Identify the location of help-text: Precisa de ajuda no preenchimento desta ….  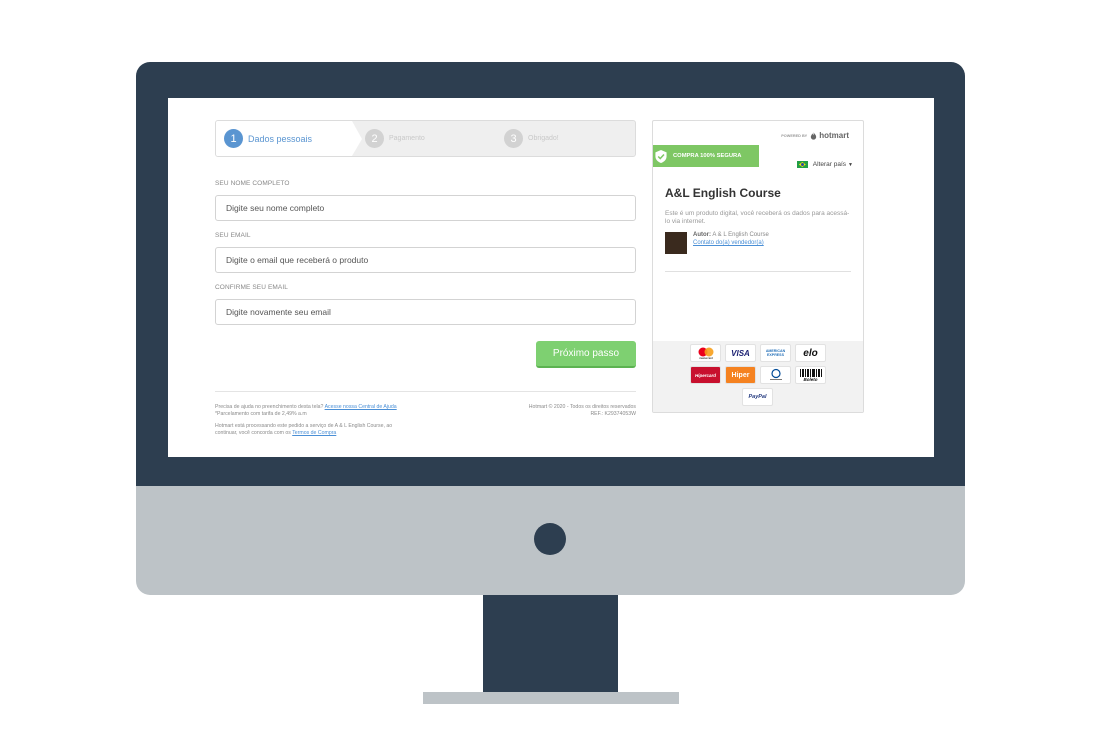
(330, 410).